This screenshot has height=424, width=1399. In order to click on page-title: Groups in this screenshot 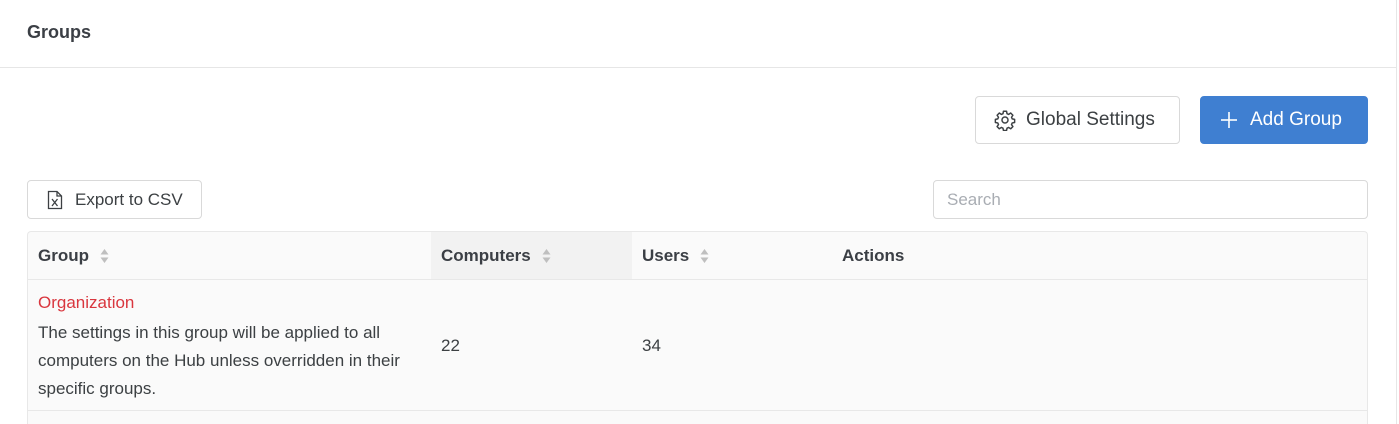, I will do `click(59, 32)`.